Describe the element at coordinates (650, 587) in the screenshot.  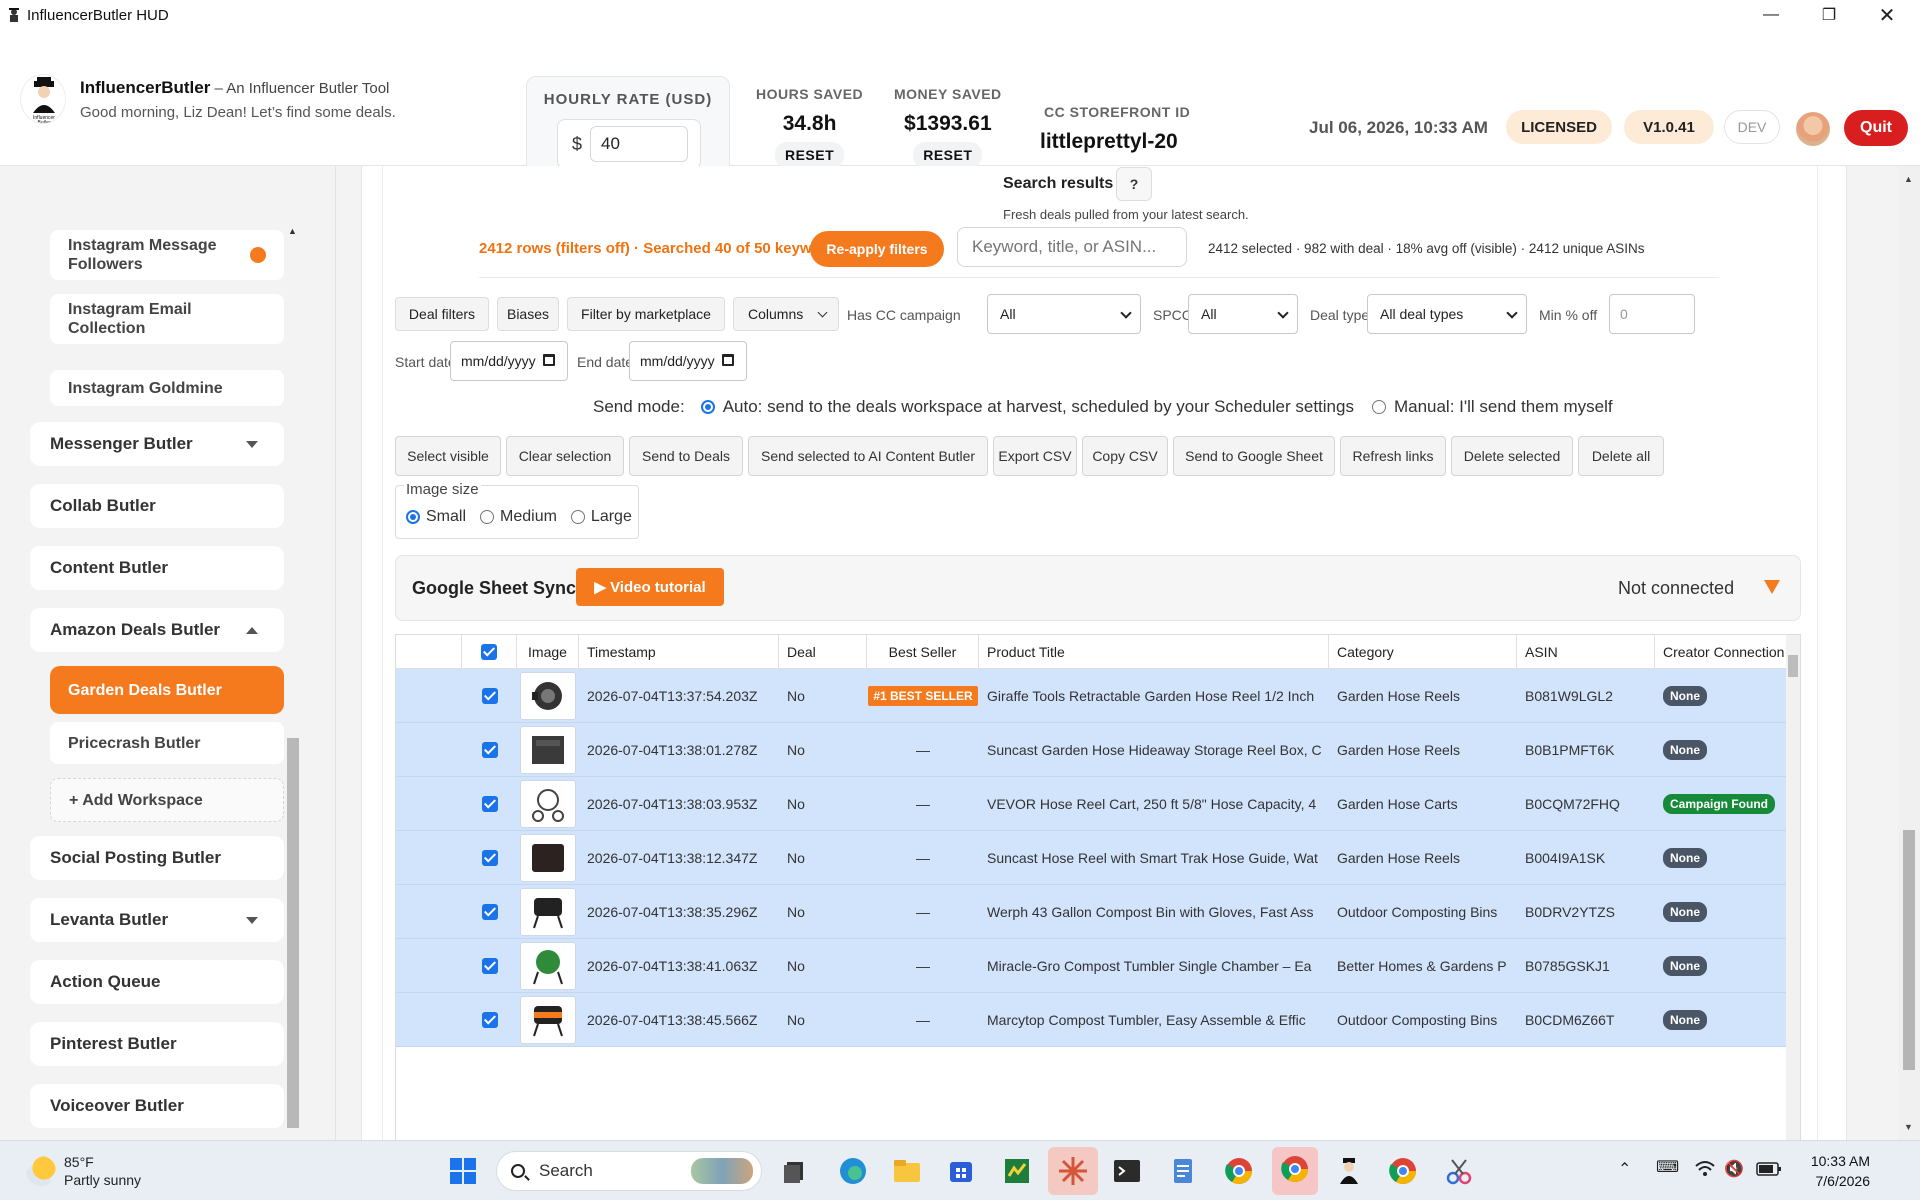
I see `video-tutorial-button: ▶ Video tutorial` at that location.